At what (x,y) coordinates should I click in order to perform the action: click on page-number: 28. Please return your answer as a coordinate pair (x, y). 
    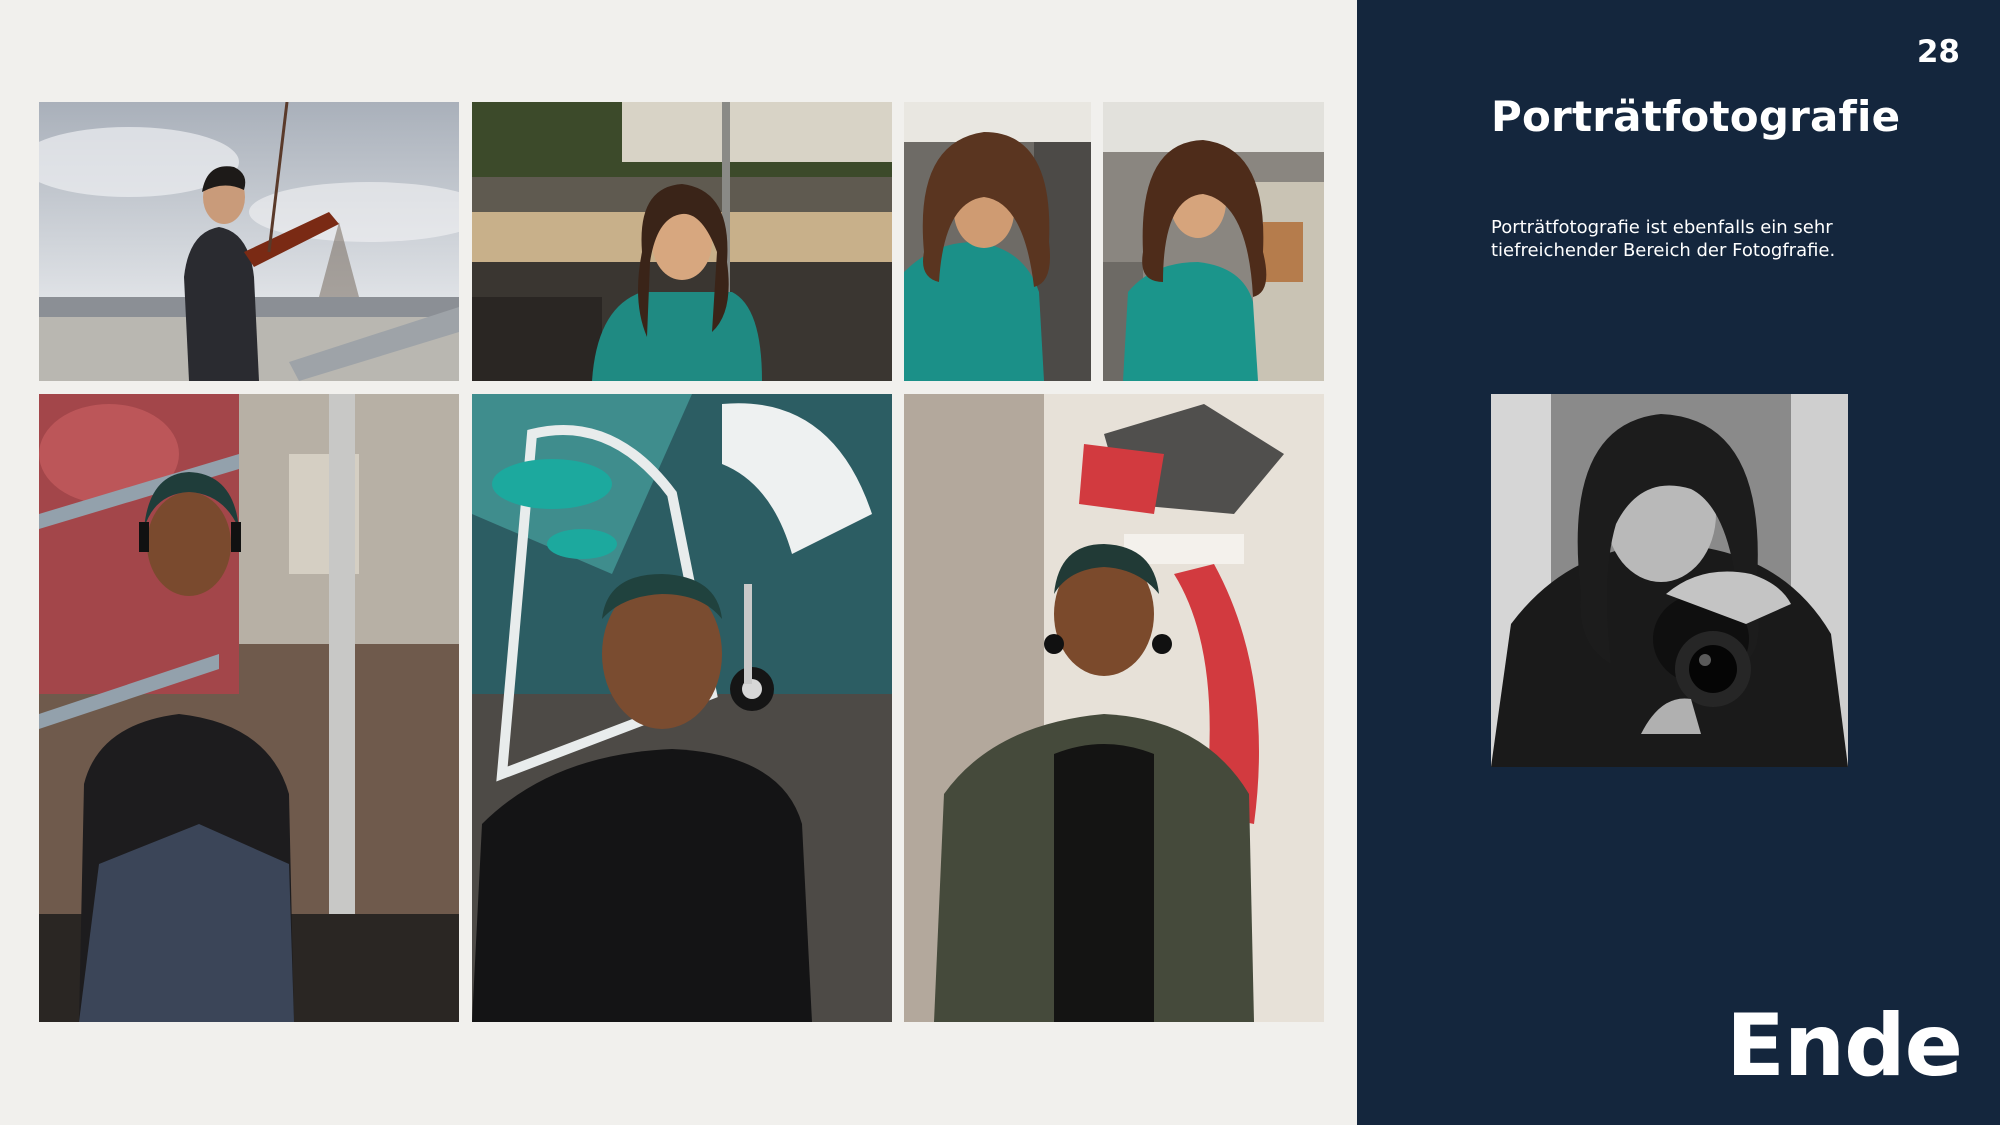
    Looking at the image, I should click on (1938, 52).